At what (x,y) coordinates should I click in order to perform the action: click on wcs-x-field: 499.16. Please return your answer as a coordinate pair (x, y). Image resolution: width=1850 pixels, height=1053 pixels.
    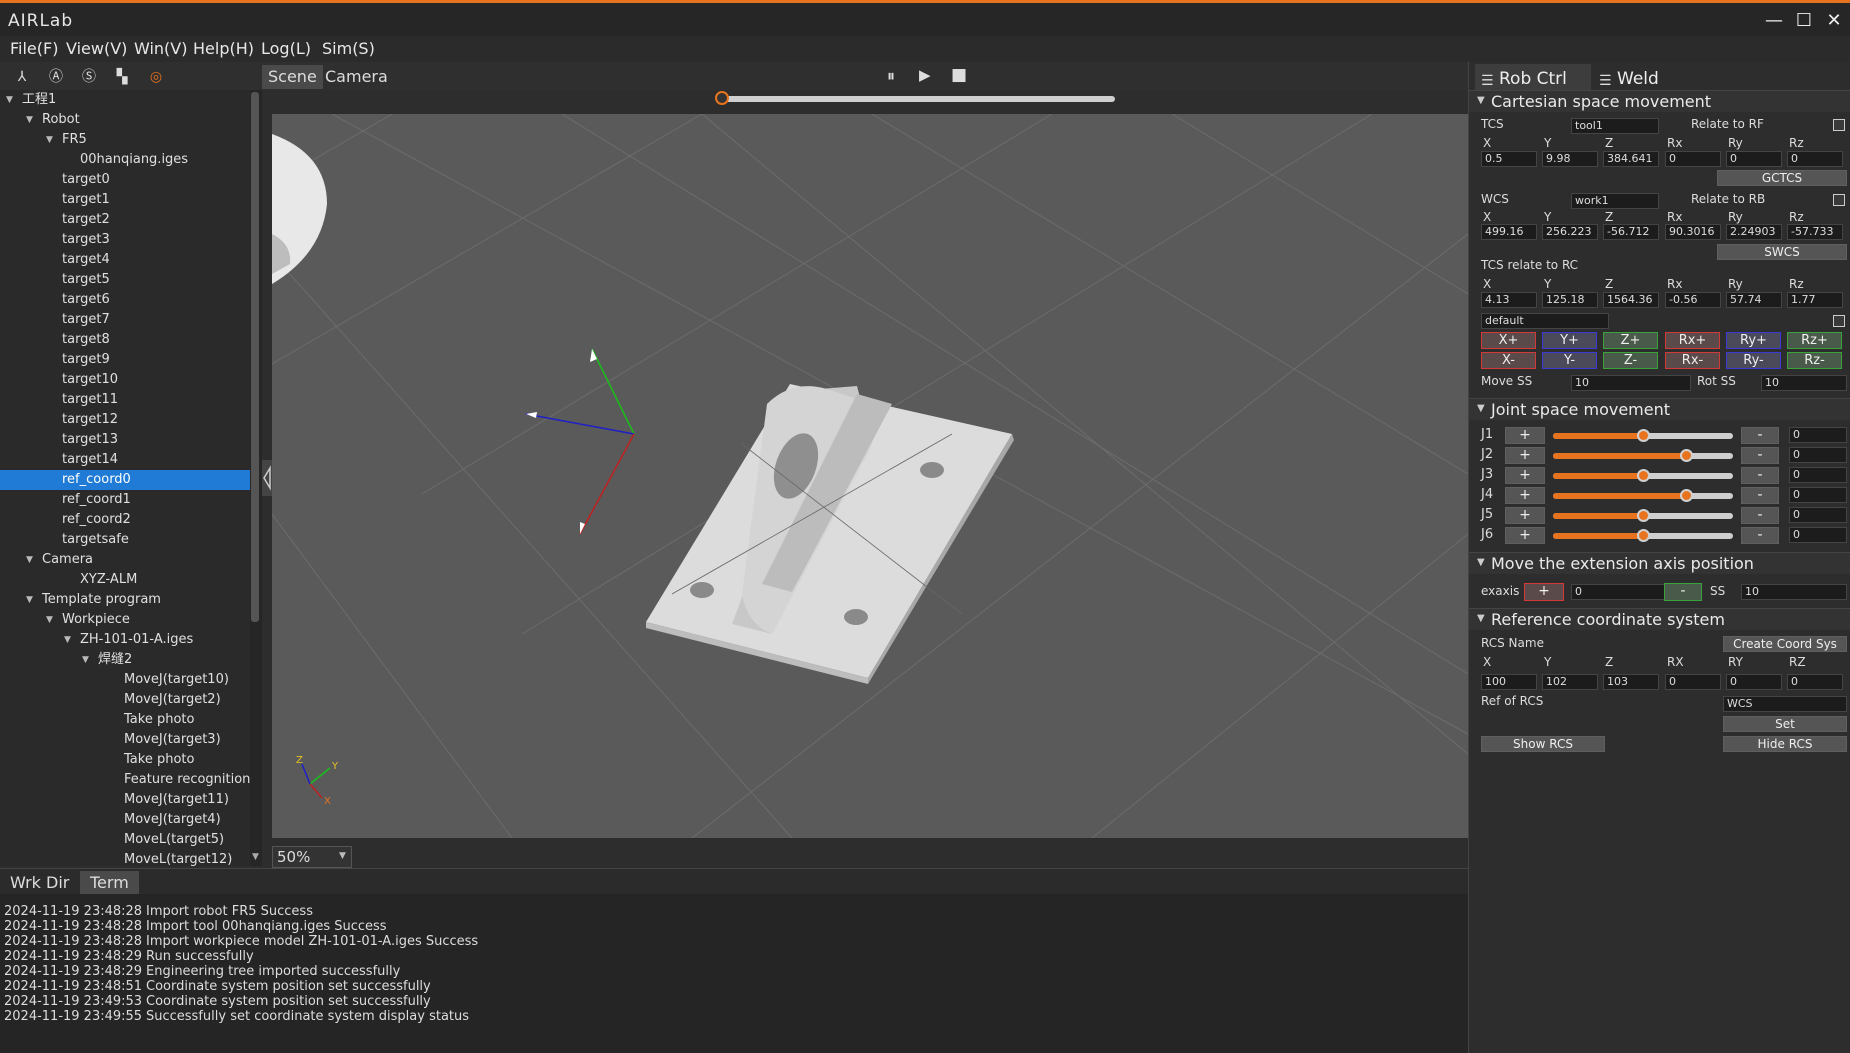
    Looking at the image, I should click on (1509, 232).